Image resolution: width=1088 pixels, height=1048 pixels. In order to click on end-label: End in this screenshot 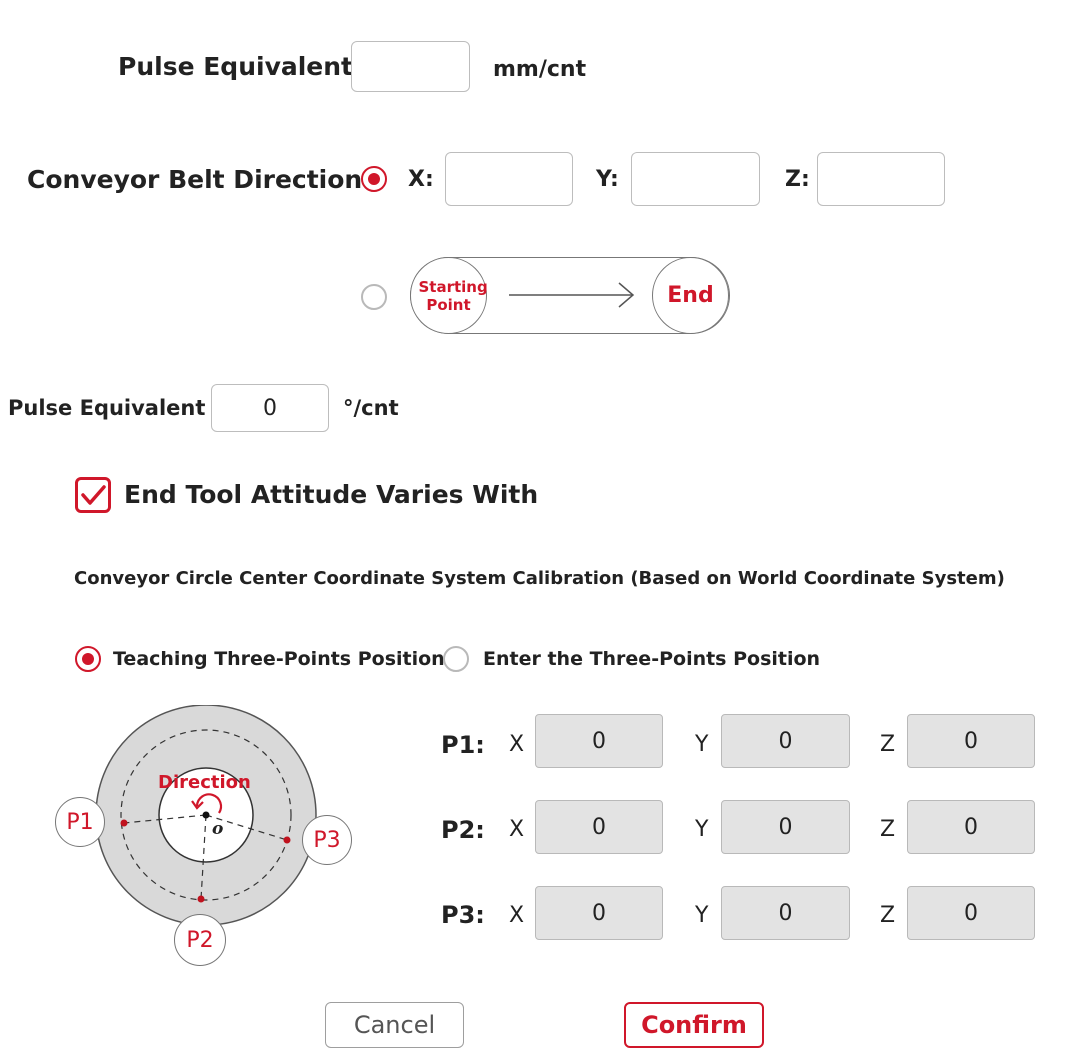, I will do `click(690, 295)`.